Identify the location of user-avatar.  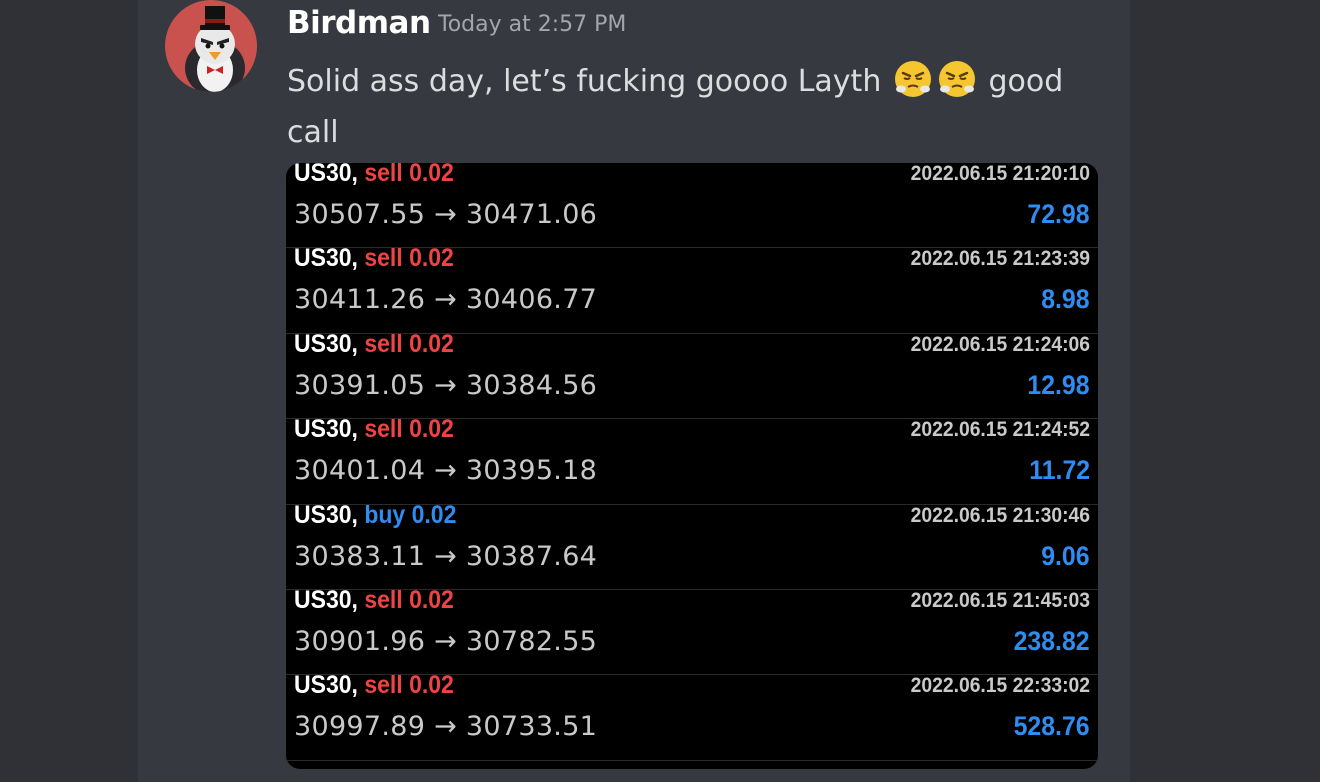
(211, 46).